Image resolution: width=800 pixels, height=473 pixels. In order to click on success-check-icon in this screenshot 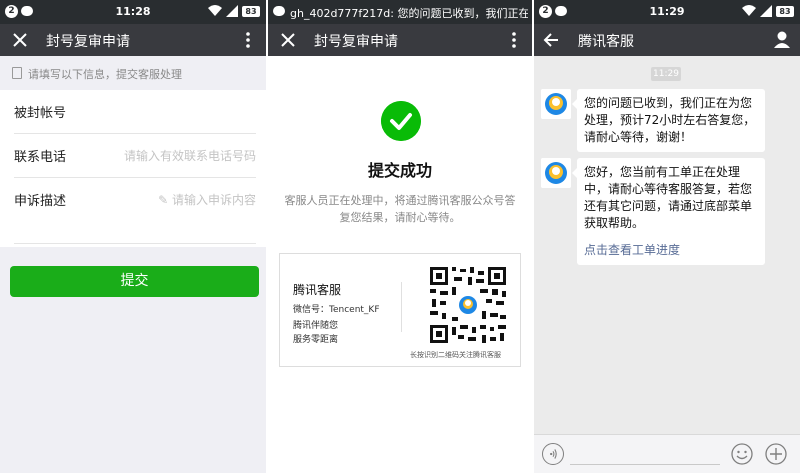, I will do `click(401, 121)`.